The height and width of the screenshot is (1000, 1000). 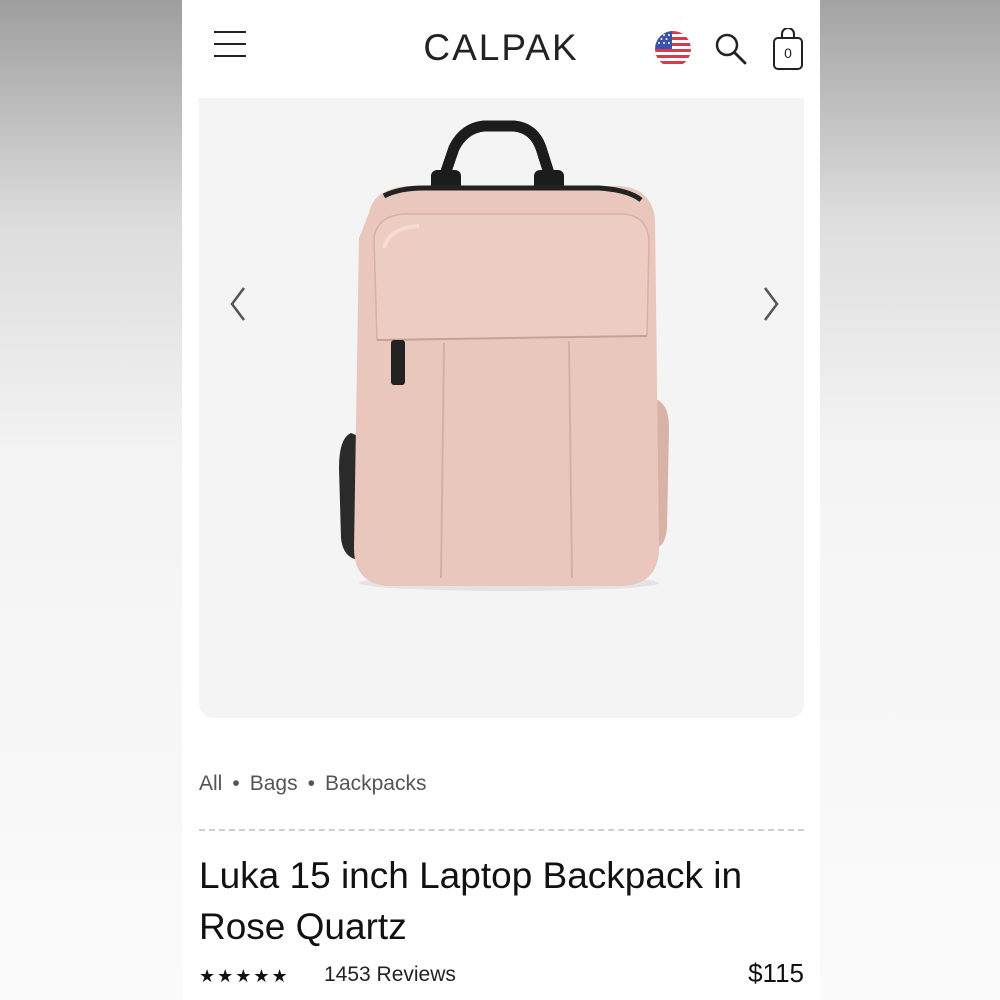 I want to click on site-header: CALPAK 0, so click(x=501, y=49).